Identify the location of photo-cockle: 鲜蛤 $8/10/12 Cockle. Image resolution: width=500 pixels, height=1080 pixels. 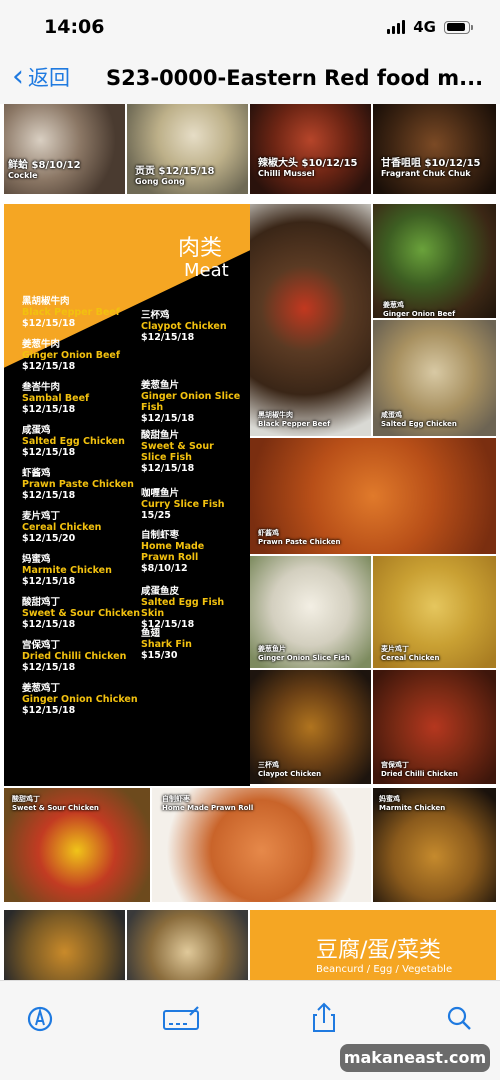
(64, 149).